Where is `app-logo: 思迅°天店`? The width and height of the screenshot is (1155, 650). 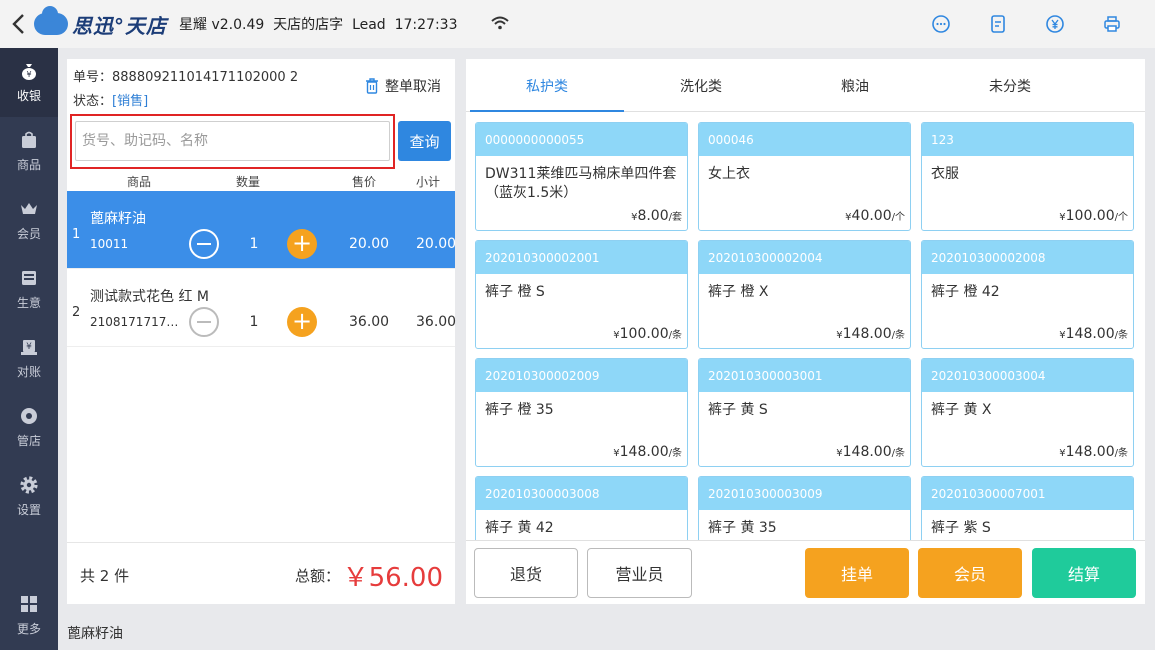
app-logo: 思迅°天店 is located at coordinates (100, 22).